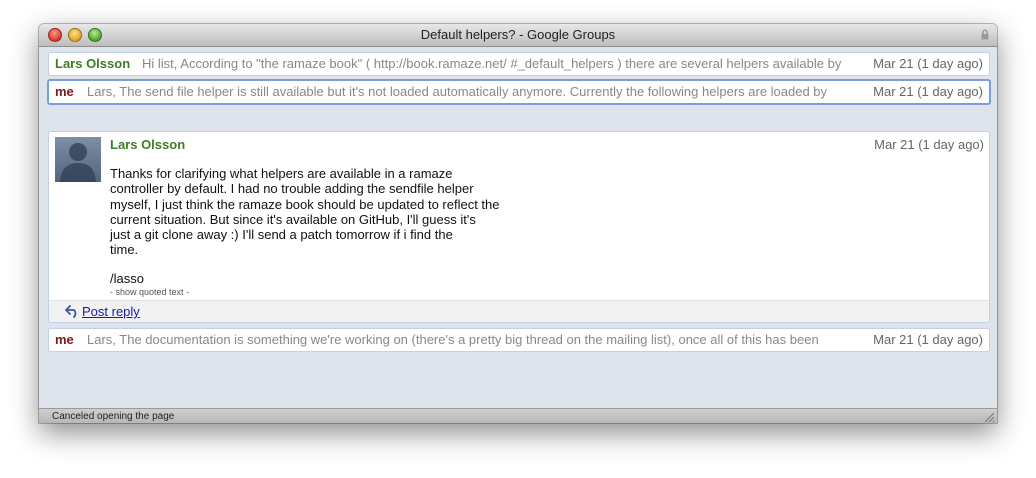  I want to click on window-title: Default helpers? - Google Groups, so click(518, 34).